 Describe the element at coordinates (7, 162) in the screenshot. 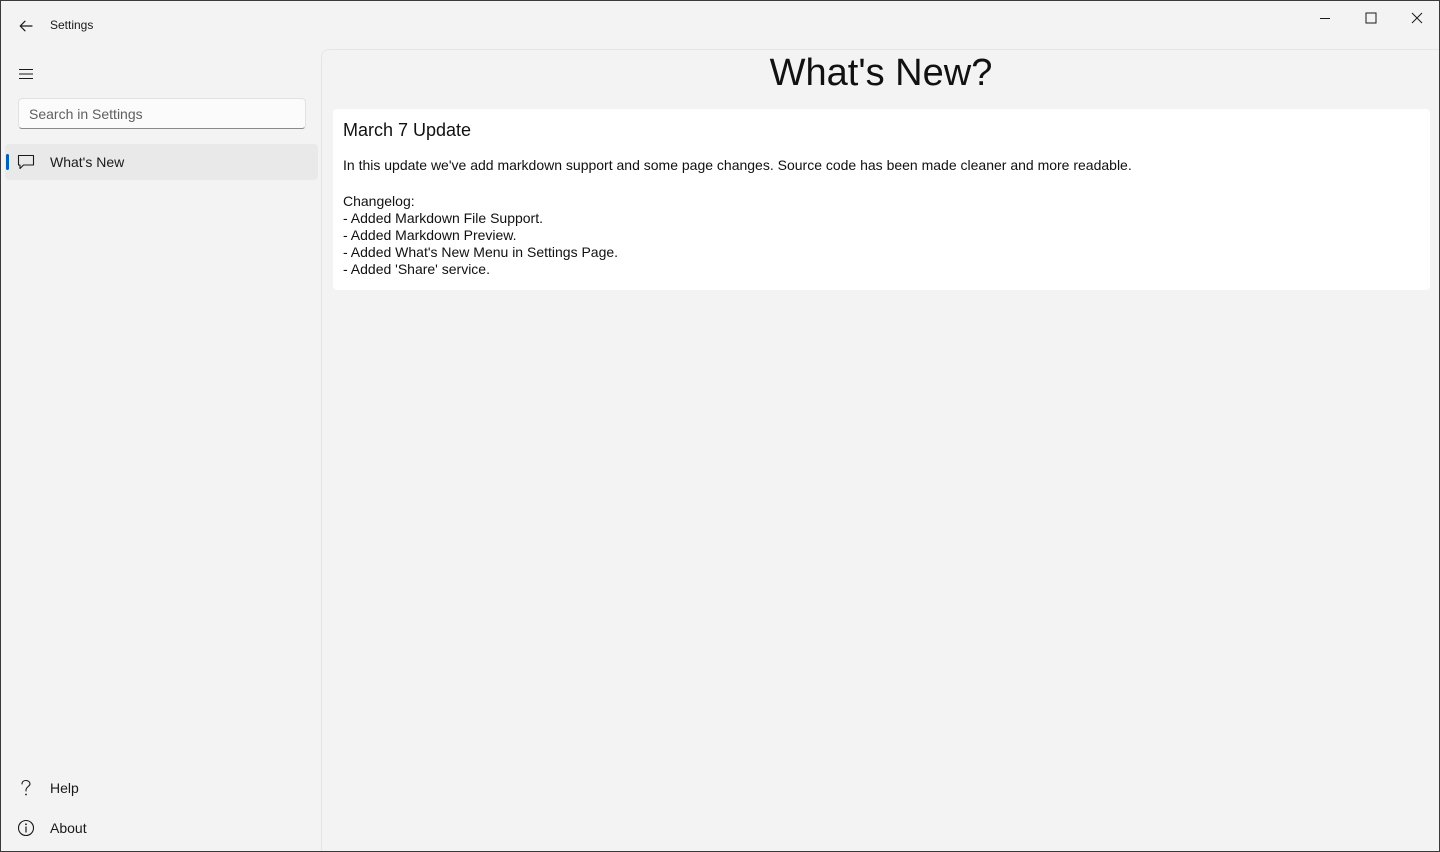

I see `selection-indicator` at that location.